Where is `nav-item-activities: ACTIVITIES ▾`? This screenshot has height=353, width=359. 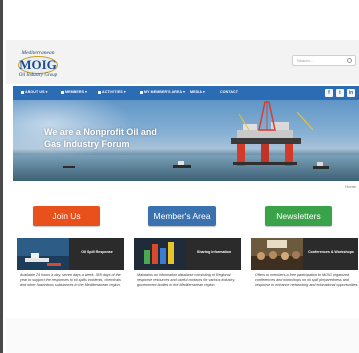
nav-item-activities: ACTIVITIES ▾ is located at coordinates (112, 92).